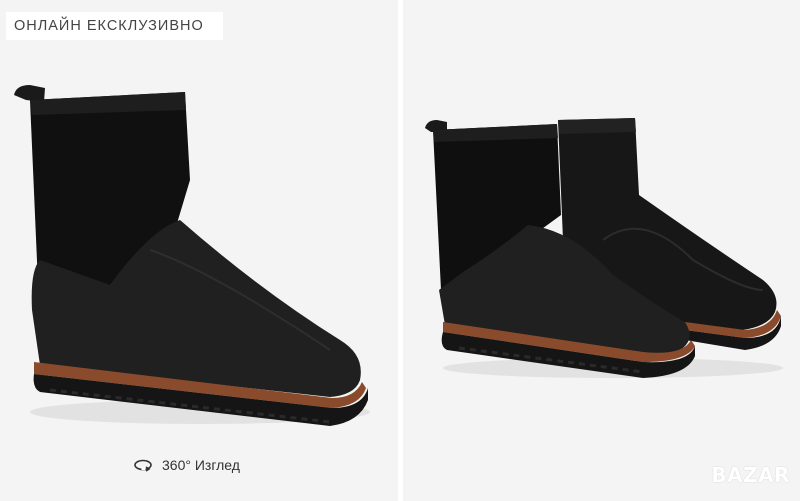  I want to click on watermark-text: BAZAR, so click(750, 475).